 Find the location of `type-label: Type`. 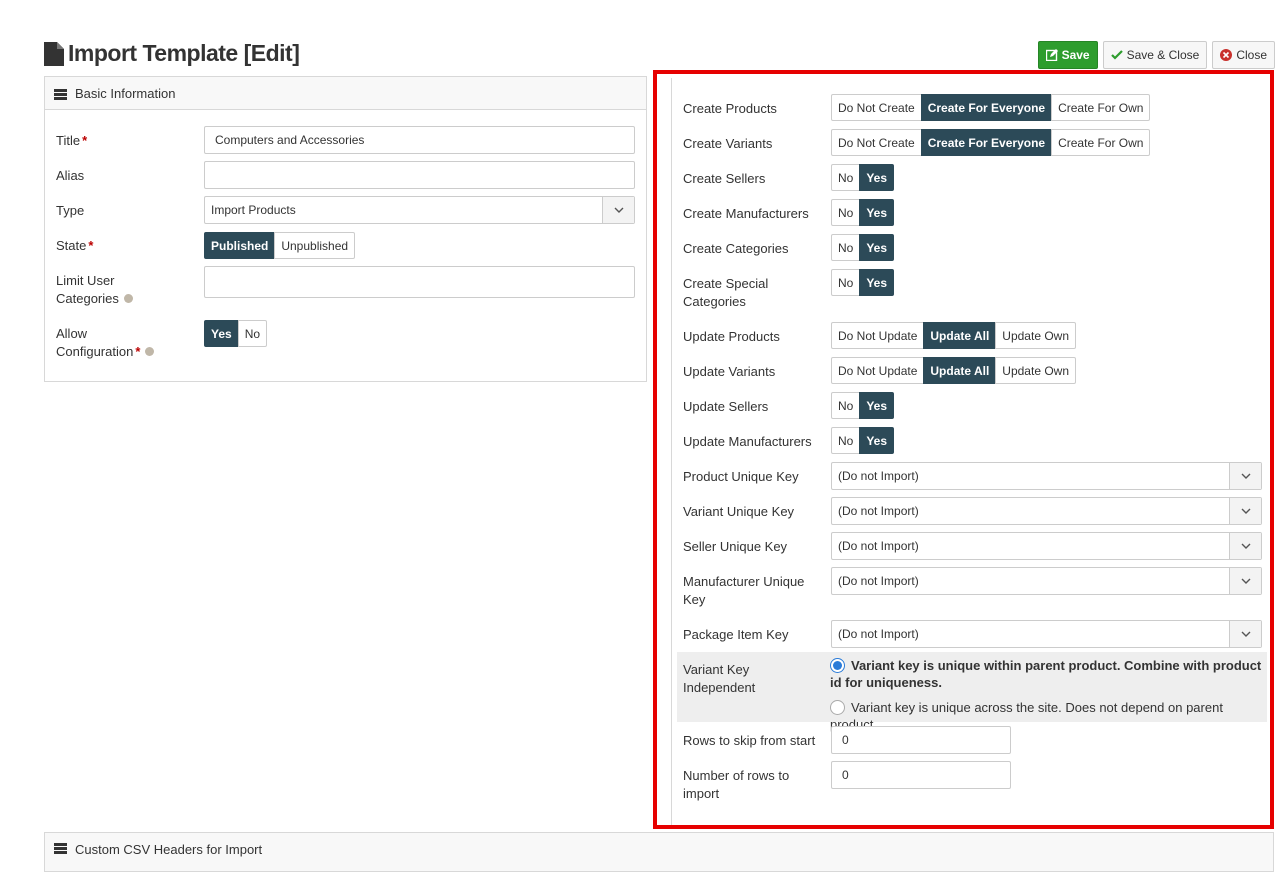

type-label: Type is located at coordinates (70, 210).